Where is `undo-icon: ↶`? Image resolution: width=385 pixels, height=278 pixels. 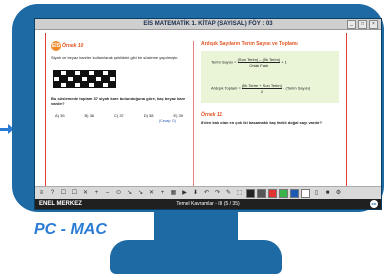
undo-icon: ↶ is located at coordinates (206, 193).